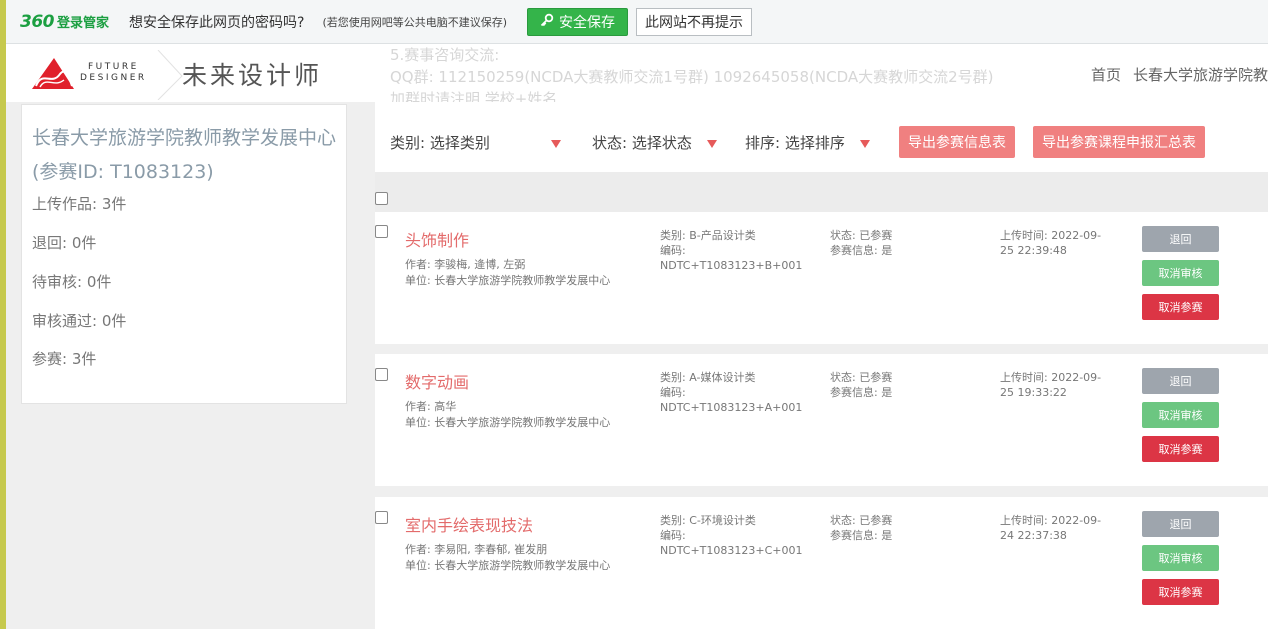  Describe the element at coordinates (469, 524) in the screenshot. I see `work-title: 室内手绘表现技法` at that location.